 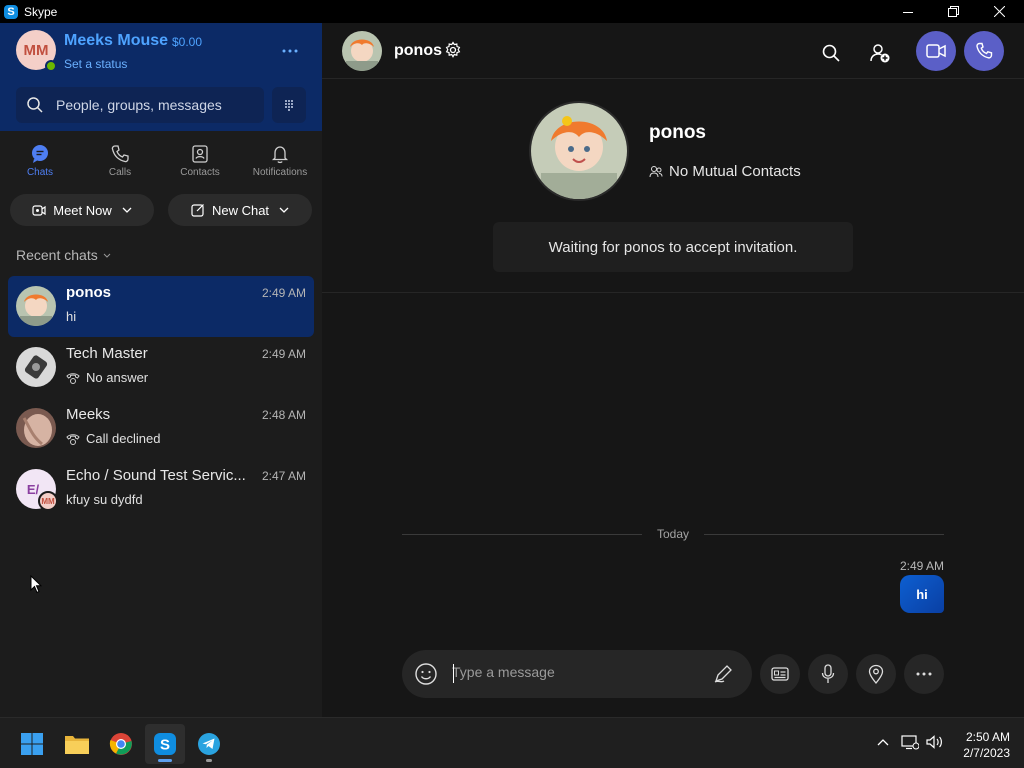 What do you see at coordinates (77, 744) in the screenshot?
I see `taskbar-file-explorer` at bounding box center [77, 744].